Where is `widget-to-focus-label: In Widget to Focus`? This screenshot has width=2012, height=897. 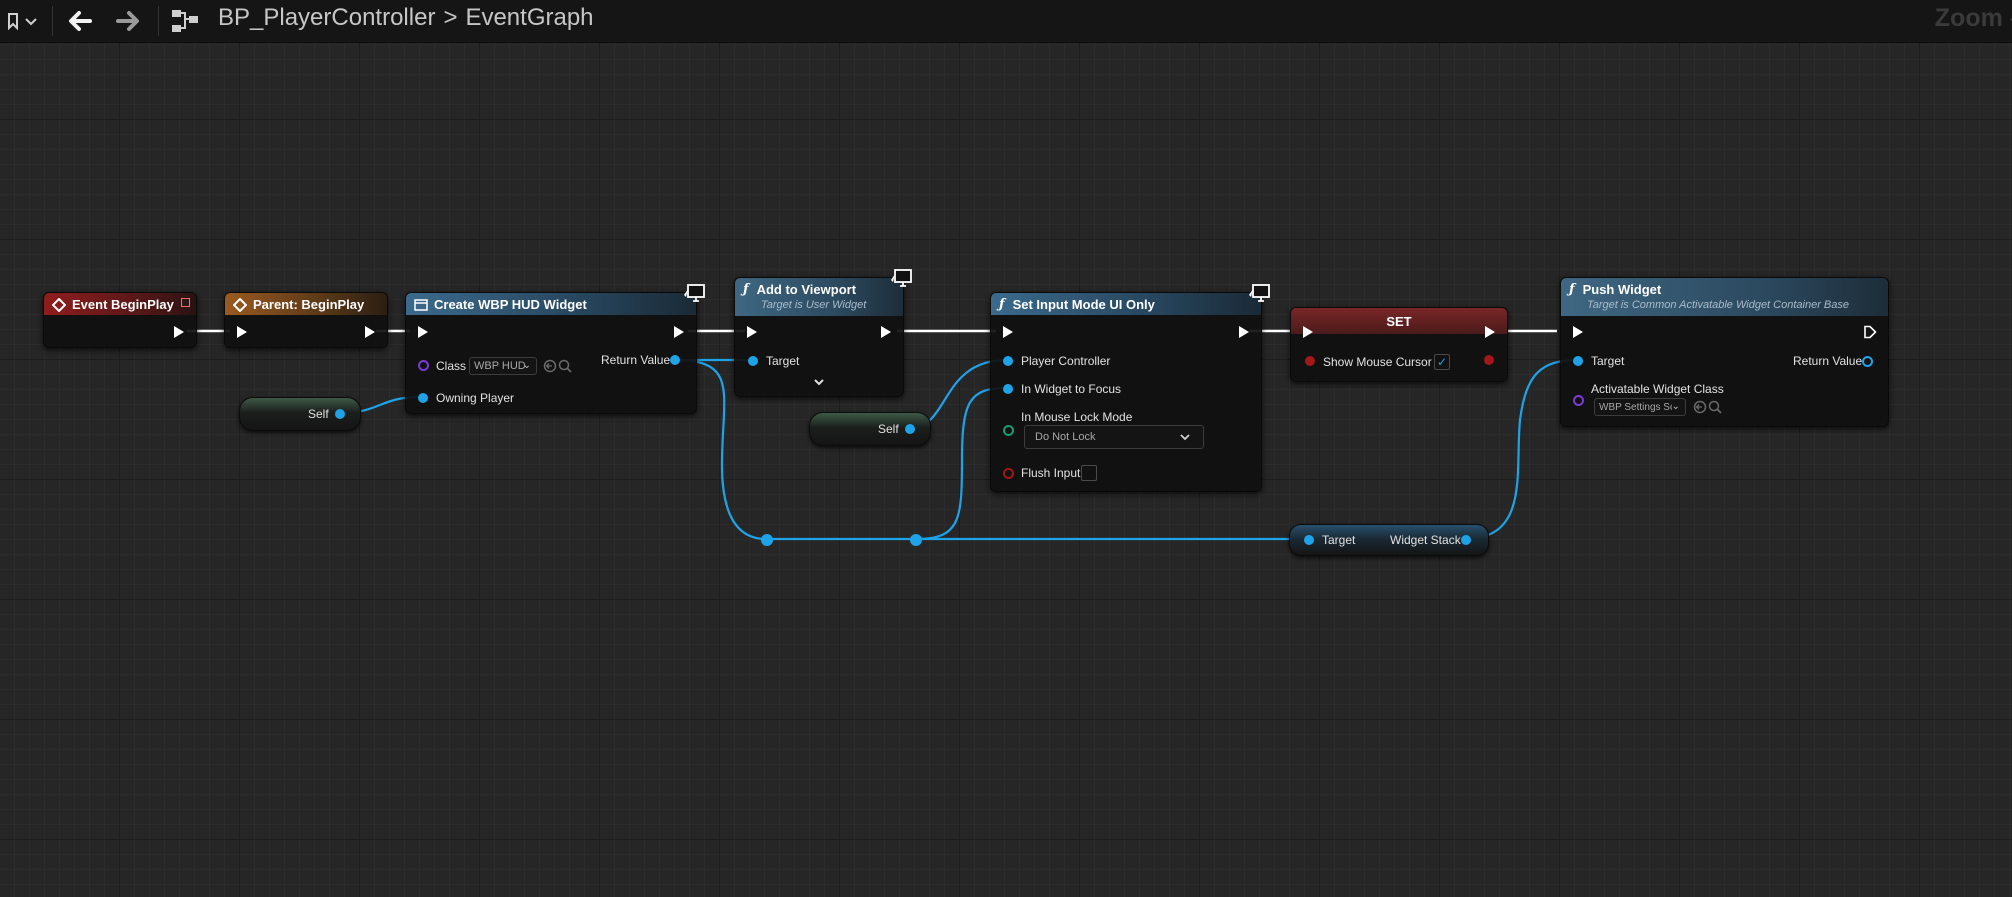
widget-to-focus-label: In Widget to Focus is located at coordinates (1071, 389).